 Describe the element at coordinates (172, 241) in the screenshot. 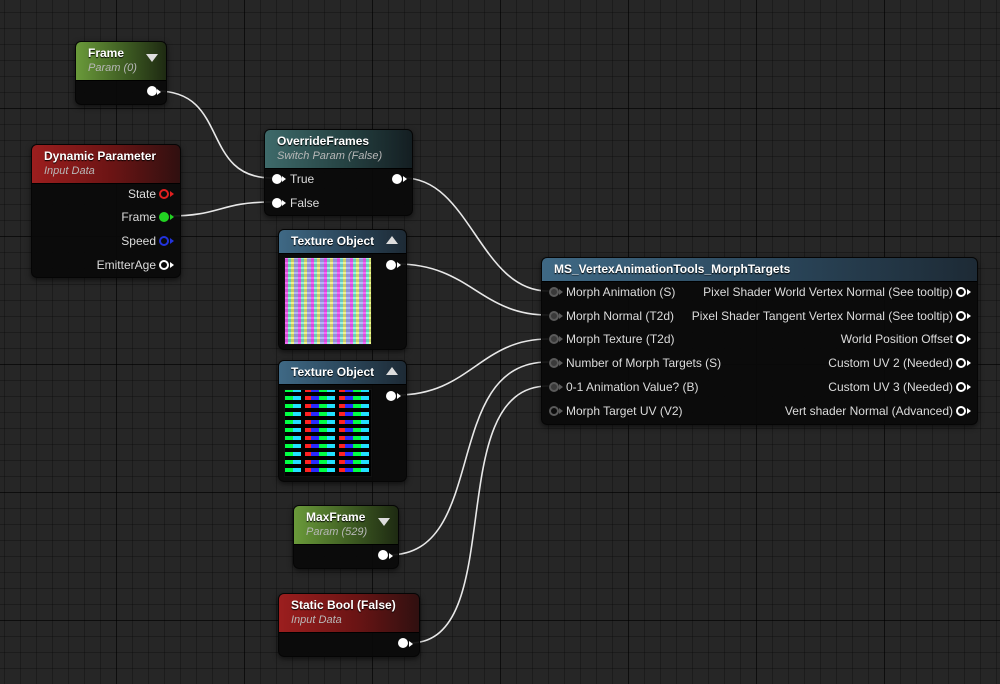

I see `dynamic-output-speed-arrow-icon` at that location.